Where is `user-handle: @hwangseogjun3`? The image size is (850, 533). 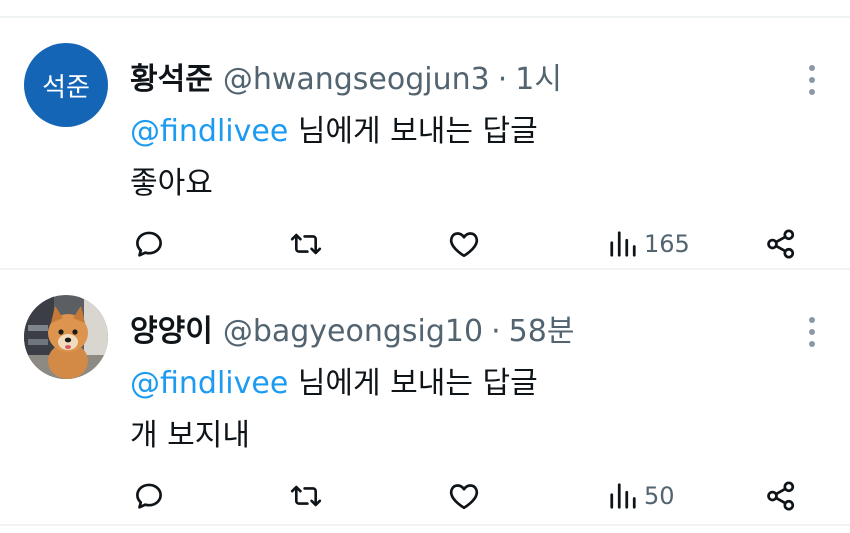 user-handle: @hwangseogjun3 is located at coordinates (356, 80).